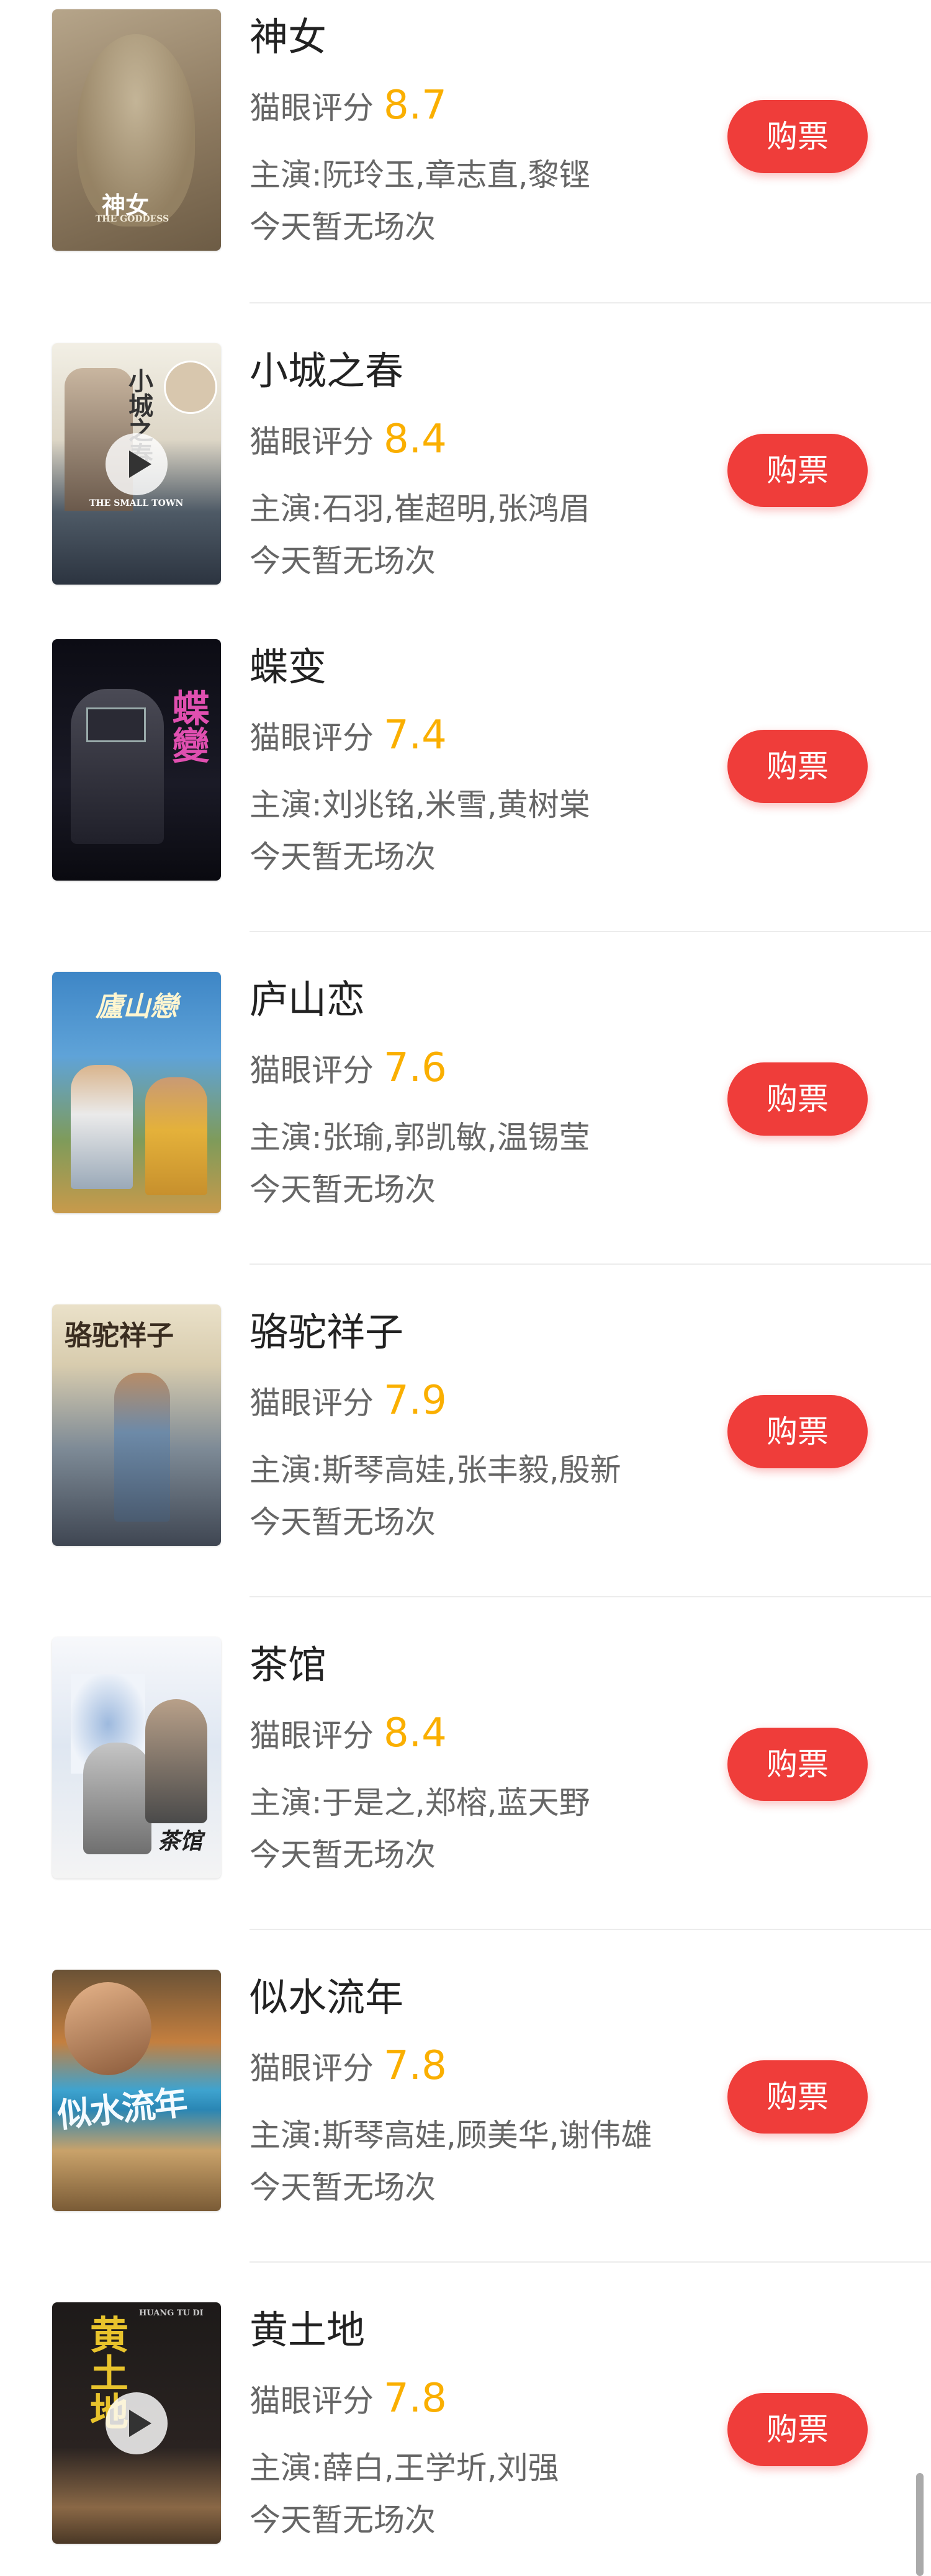 The height and width of the screenshot is (2576, 931). I want to click on movie-title: 蝶变, so click(288, 667).